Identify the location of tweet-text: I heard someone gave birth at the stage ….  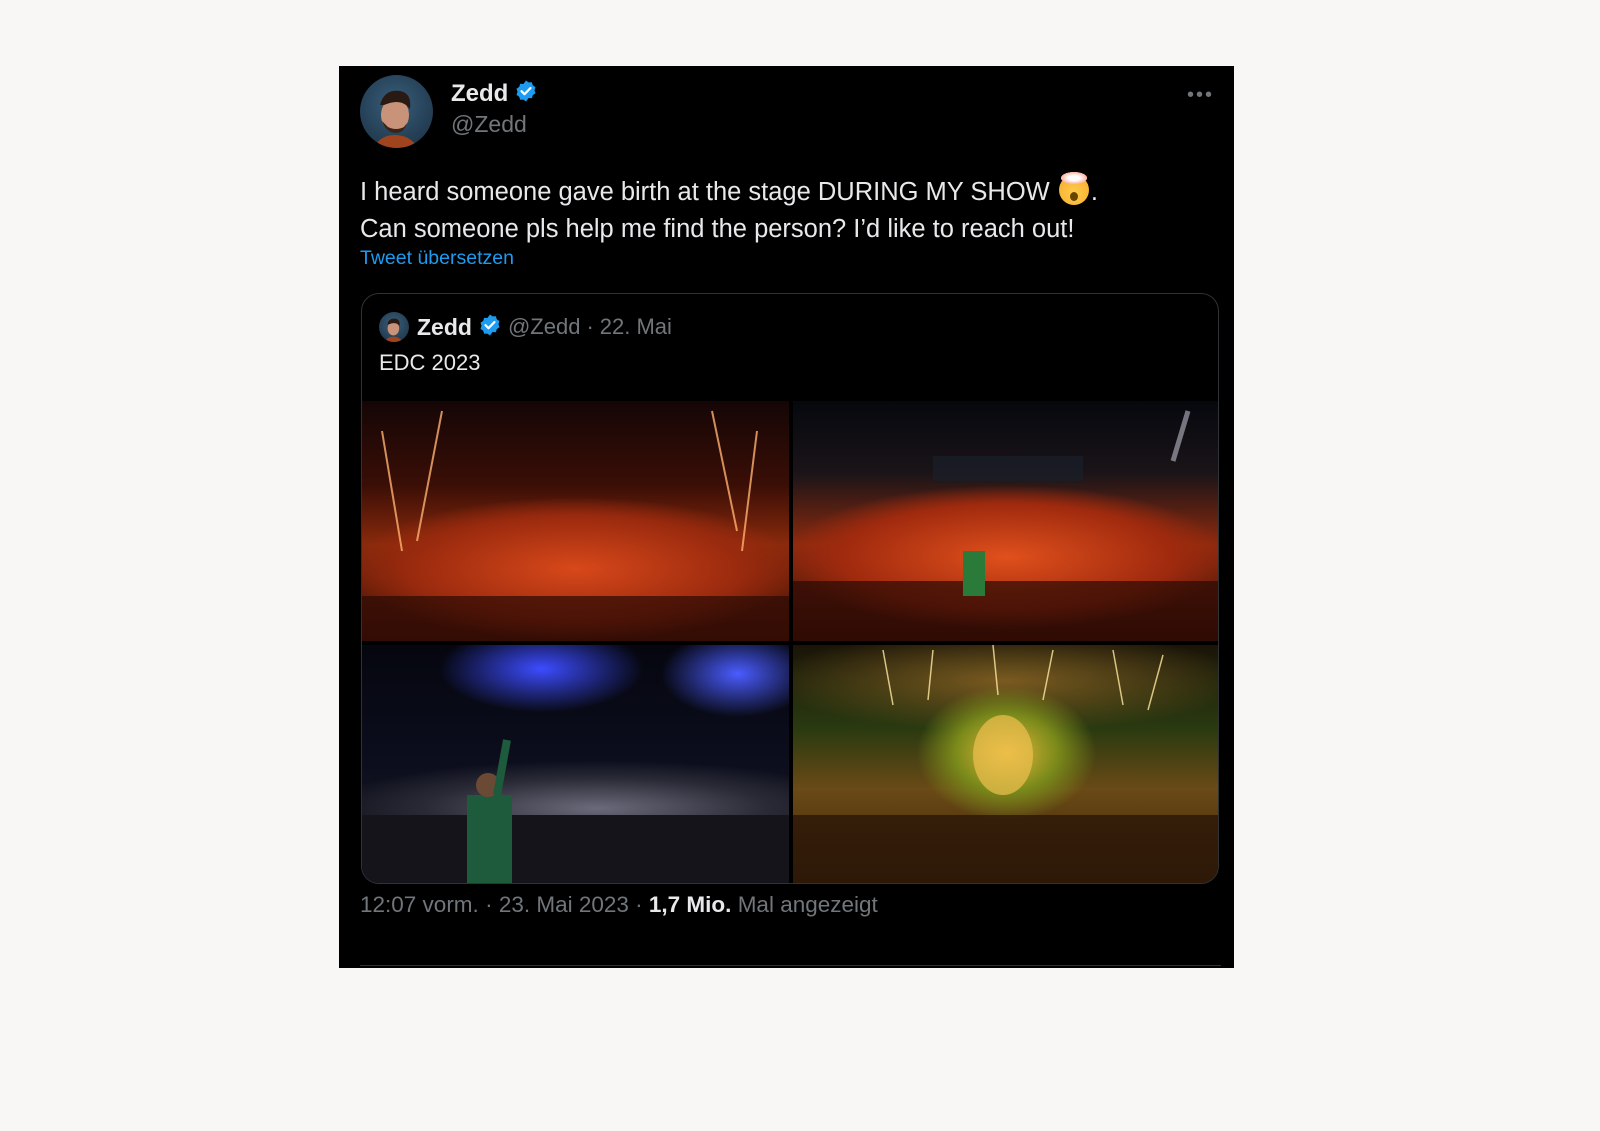
(790, 210).